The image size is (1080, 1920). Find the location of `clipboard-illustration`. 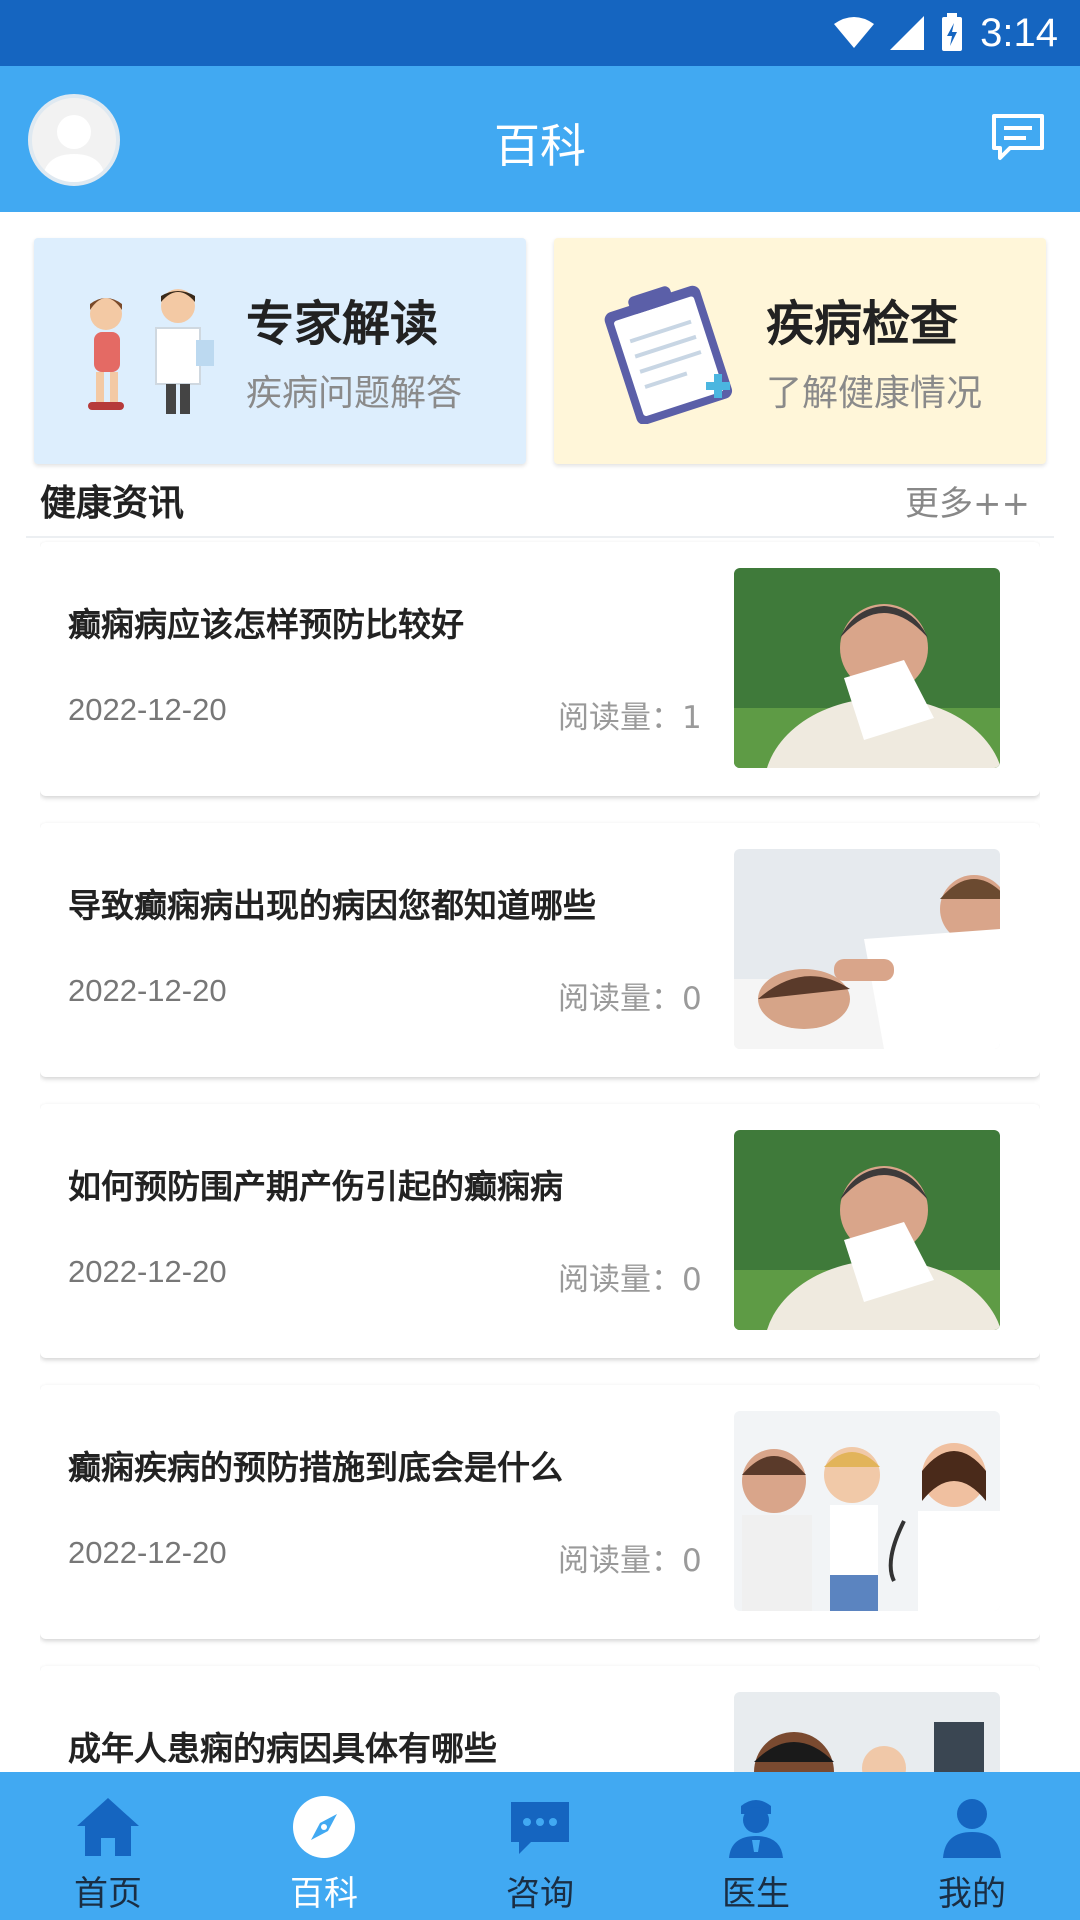

clipboard-illustration is located at coordinates (668, 354).